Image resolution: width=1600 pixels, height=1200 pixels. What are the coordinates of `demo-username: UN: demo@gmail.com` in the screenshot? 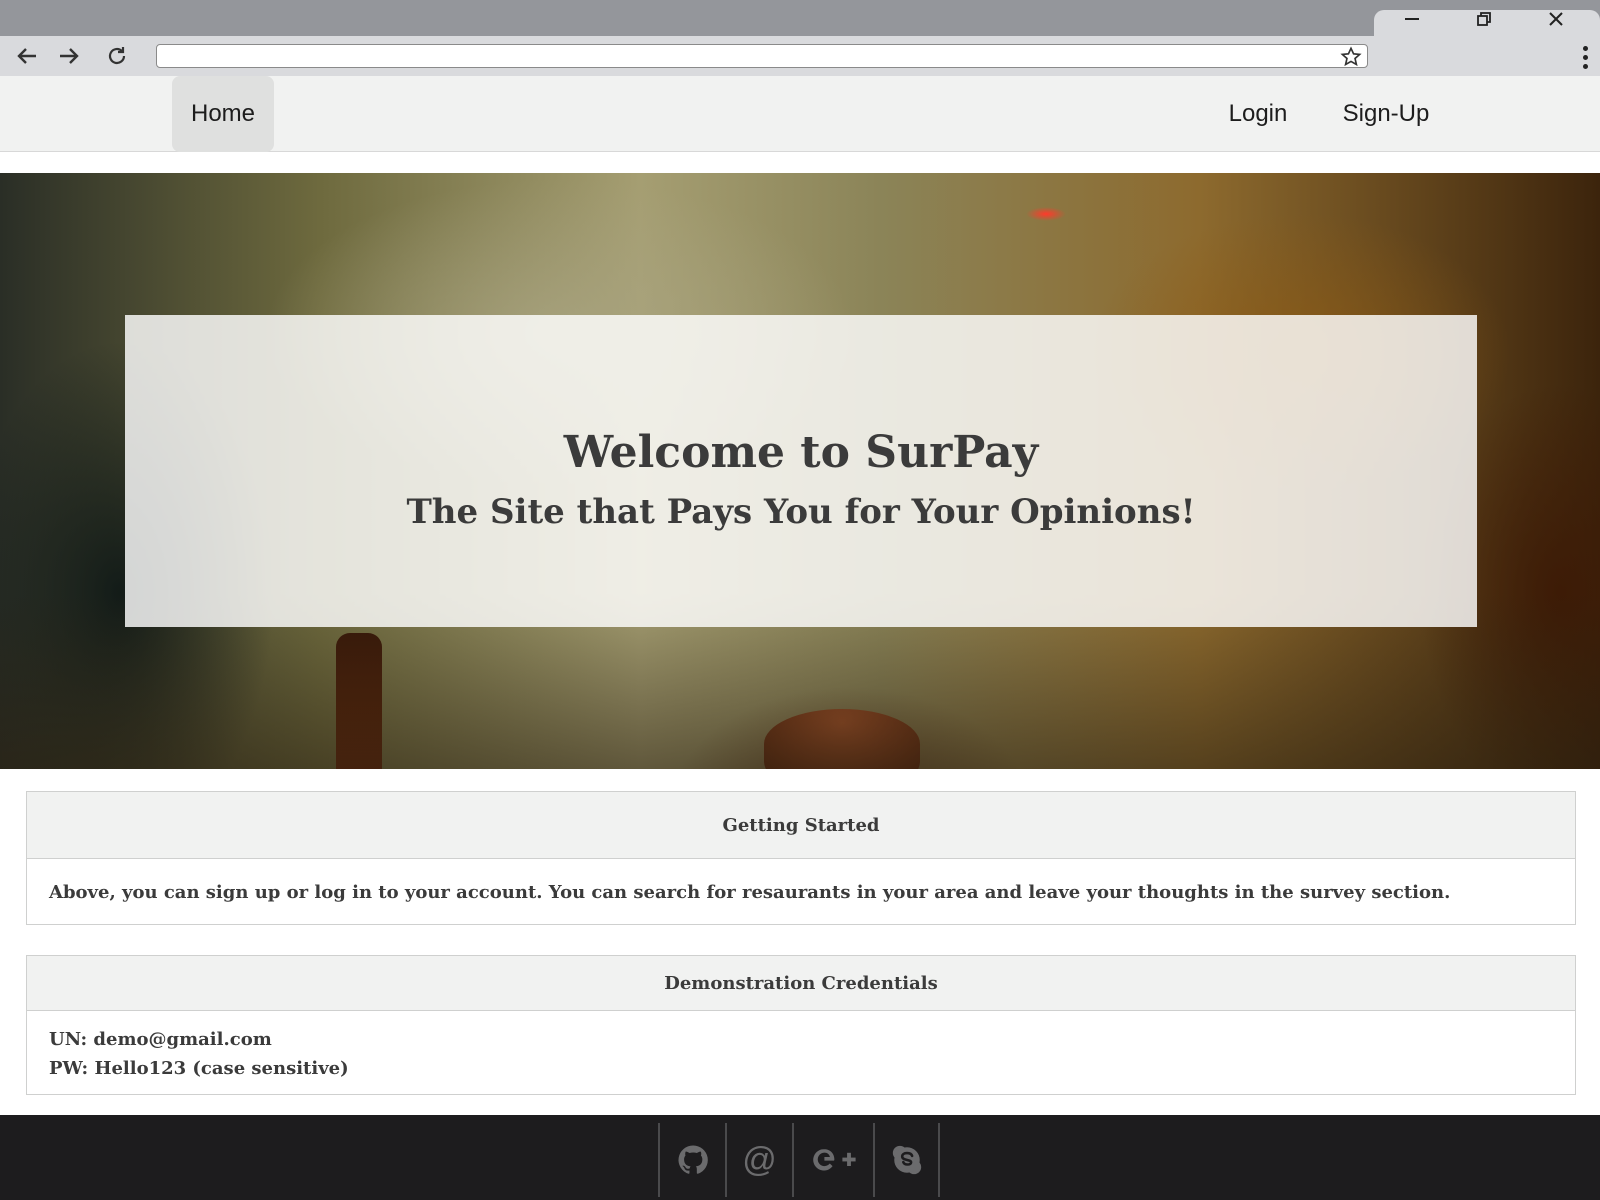 It's located at (160, 1039).